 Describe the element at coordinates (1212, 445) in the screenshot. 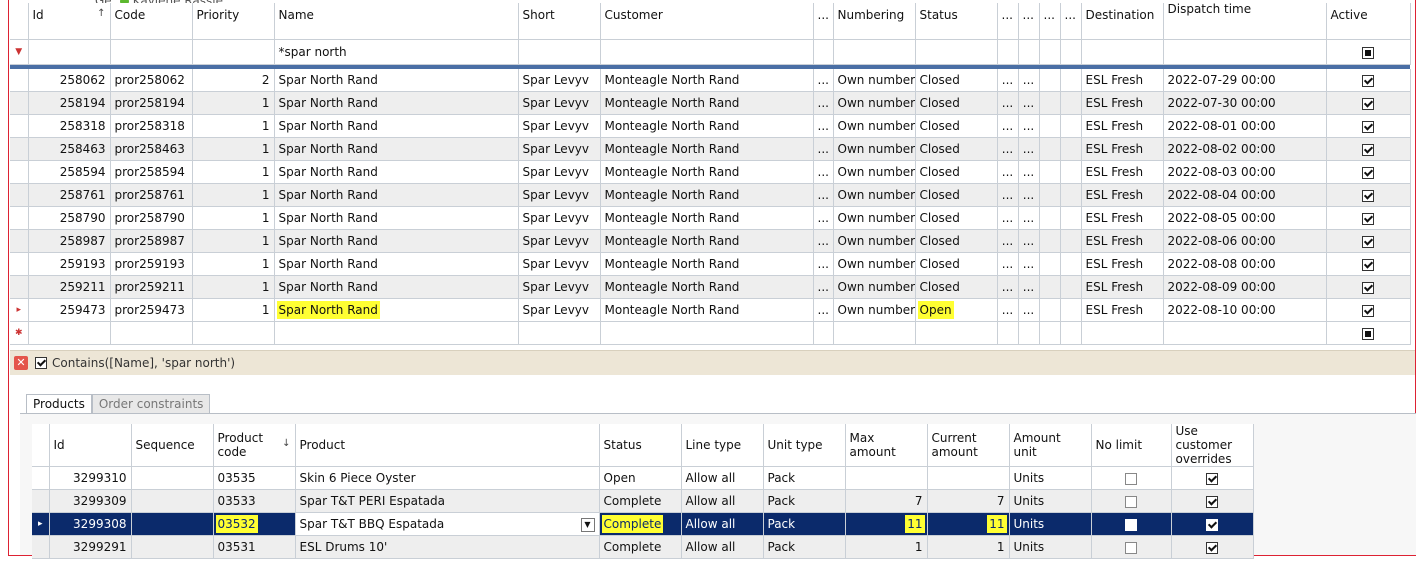

I see `pcol-use-customer-overrides: Use customer overrides` at that location.